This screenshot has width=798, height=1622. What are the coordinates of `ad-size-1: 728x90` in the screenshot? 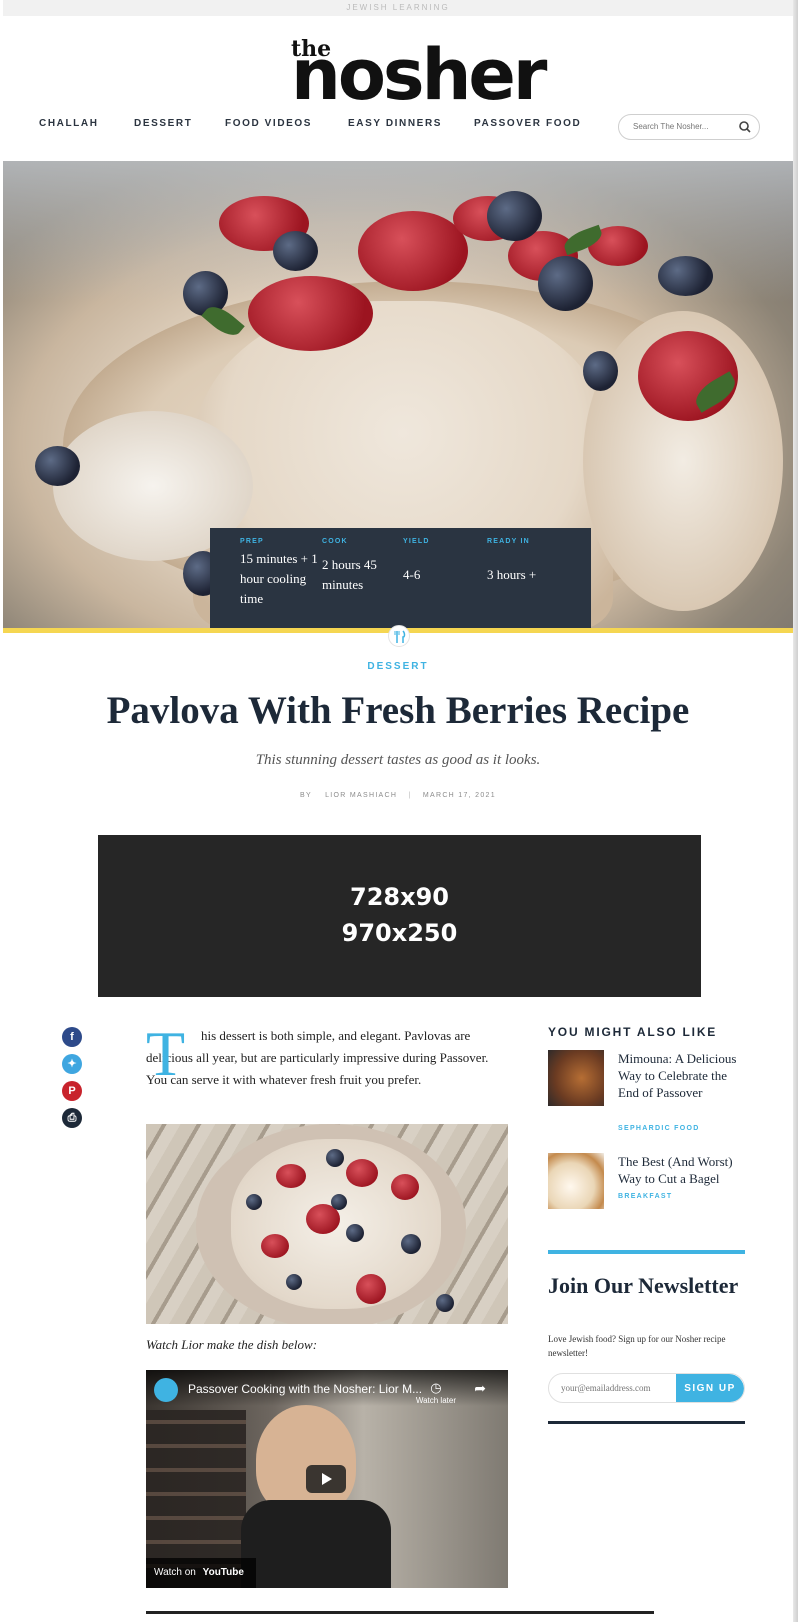 It's located at (399, 897).